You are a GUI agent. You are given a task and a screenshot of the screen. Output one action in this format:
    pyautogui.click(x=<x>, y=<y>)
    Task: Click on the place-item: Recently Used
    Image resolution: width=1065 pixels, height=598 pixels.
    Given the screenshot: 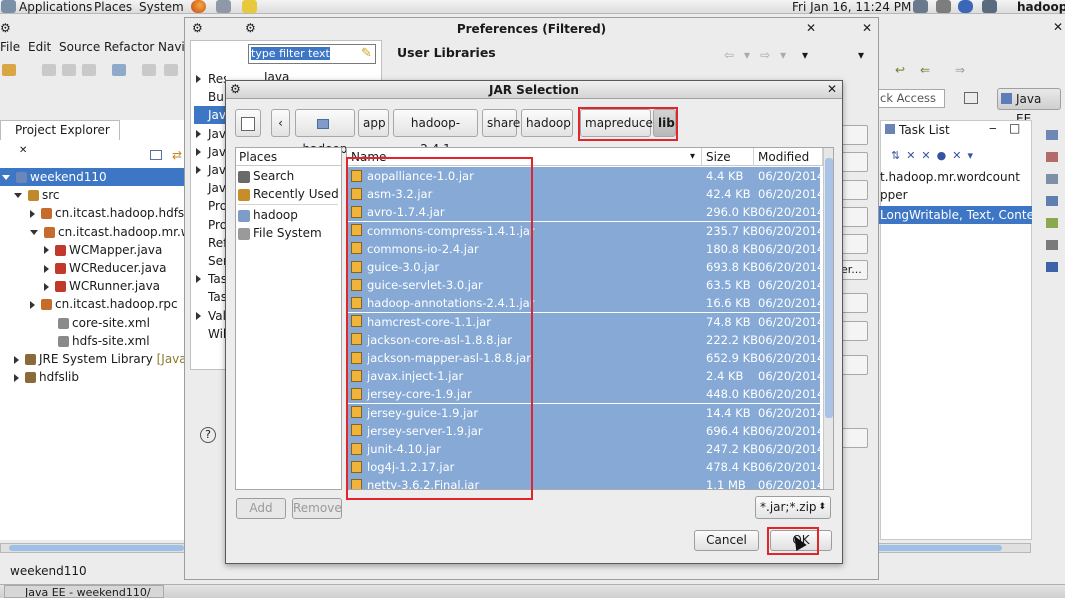 What is the action you would take?
    pyautogui.click(x=288, y=194)
    